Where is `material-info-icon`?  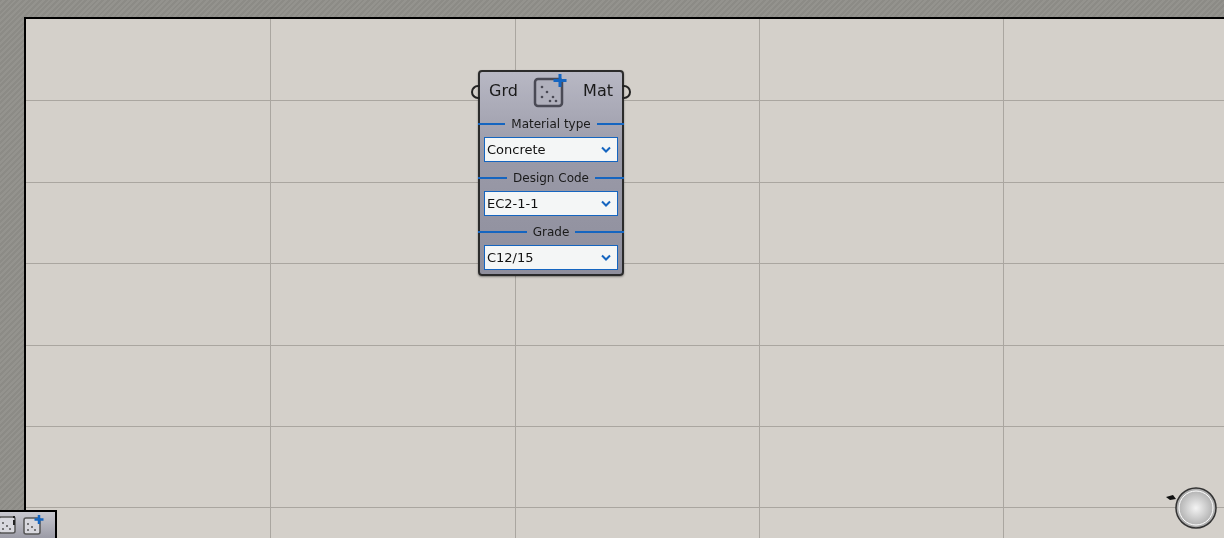
material-info-icon is located at coordinates (9, 525).